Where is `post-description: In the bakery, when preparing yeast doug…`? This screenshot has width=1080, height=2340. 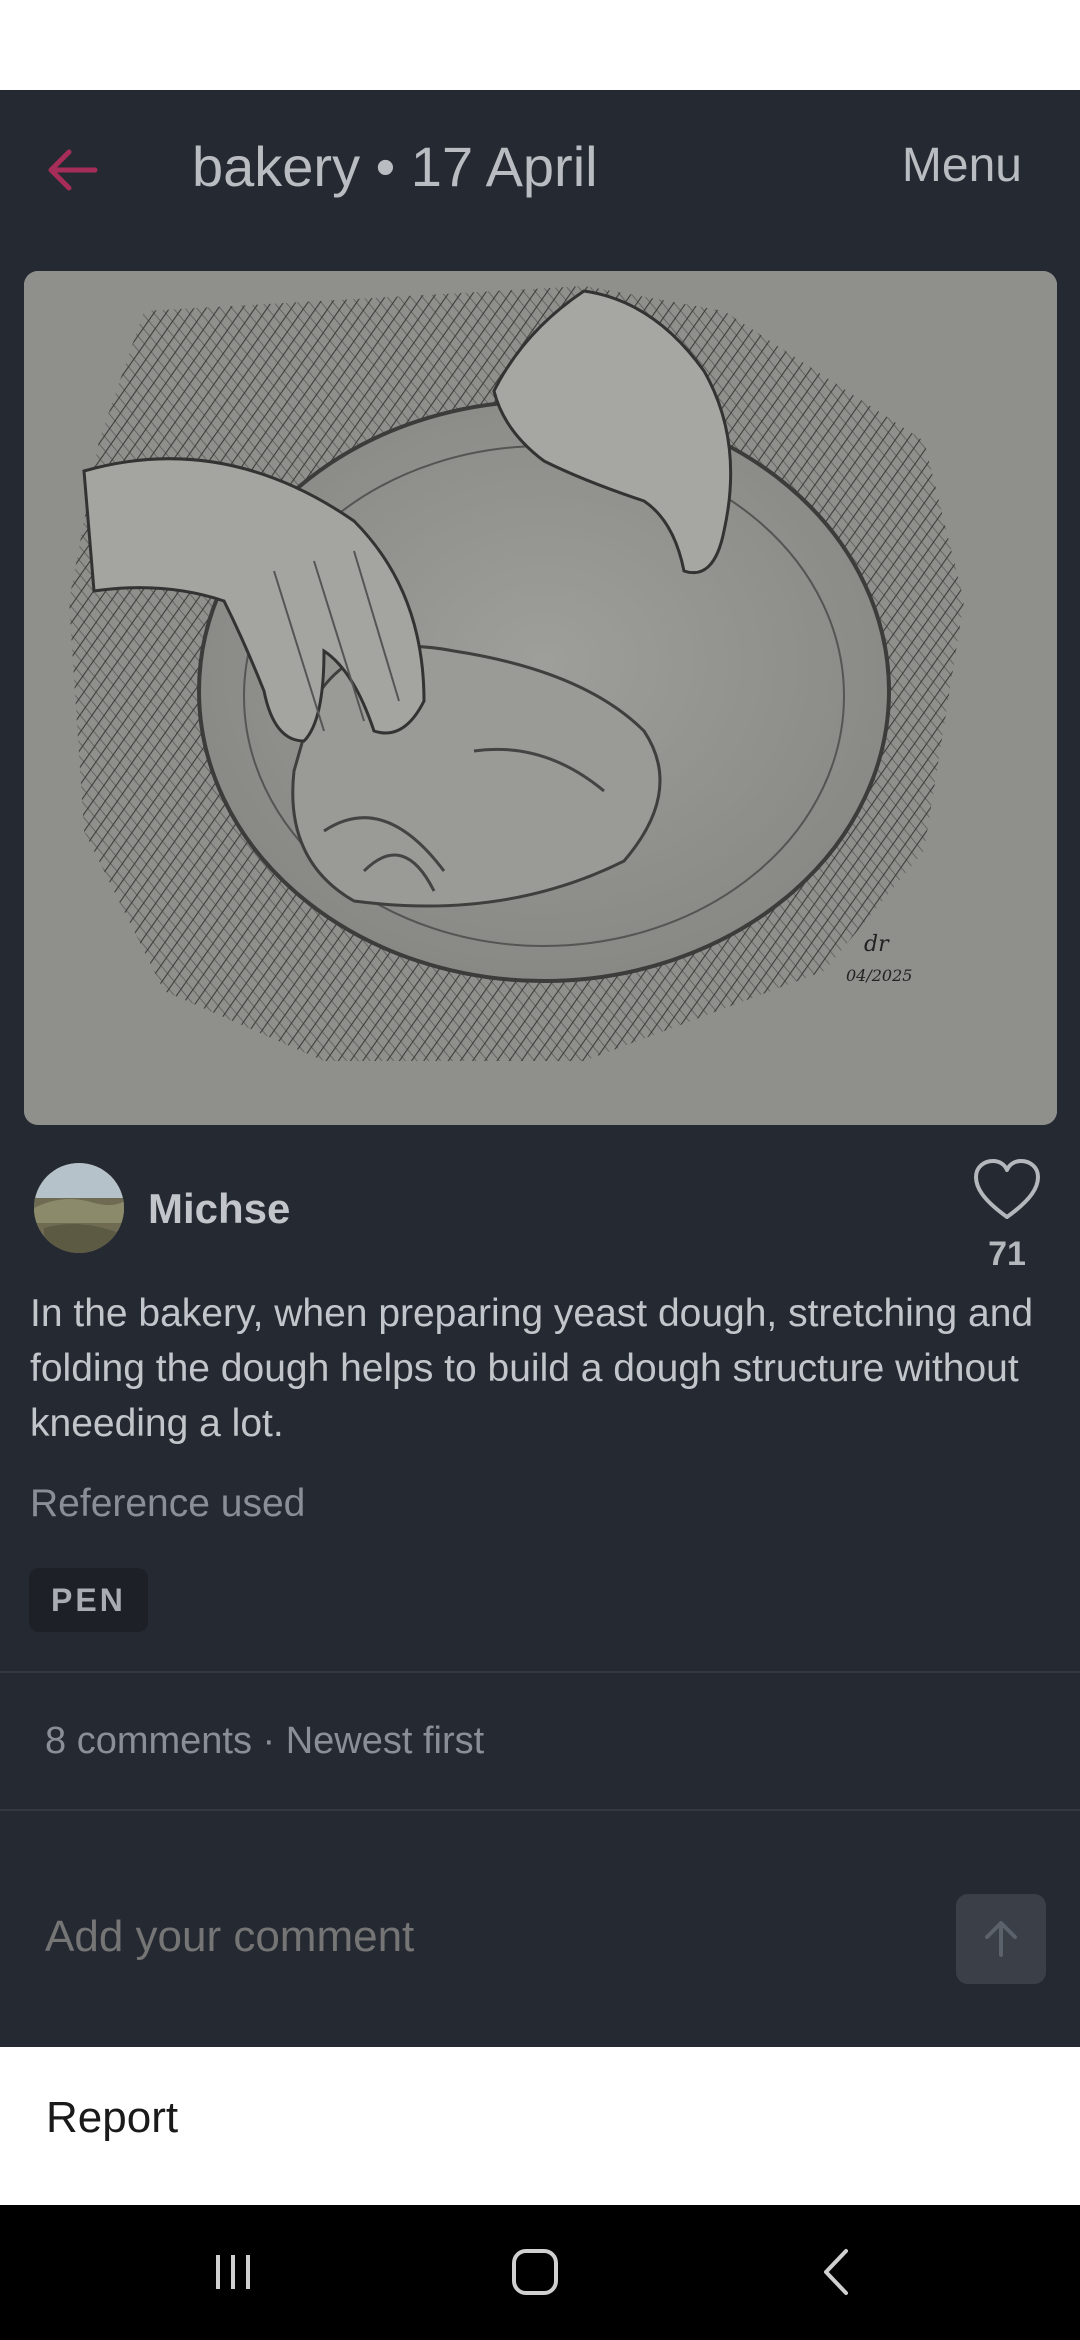 post-description: In the bakery, when preparing yeast doug… is located at coordinates (532, 1368).